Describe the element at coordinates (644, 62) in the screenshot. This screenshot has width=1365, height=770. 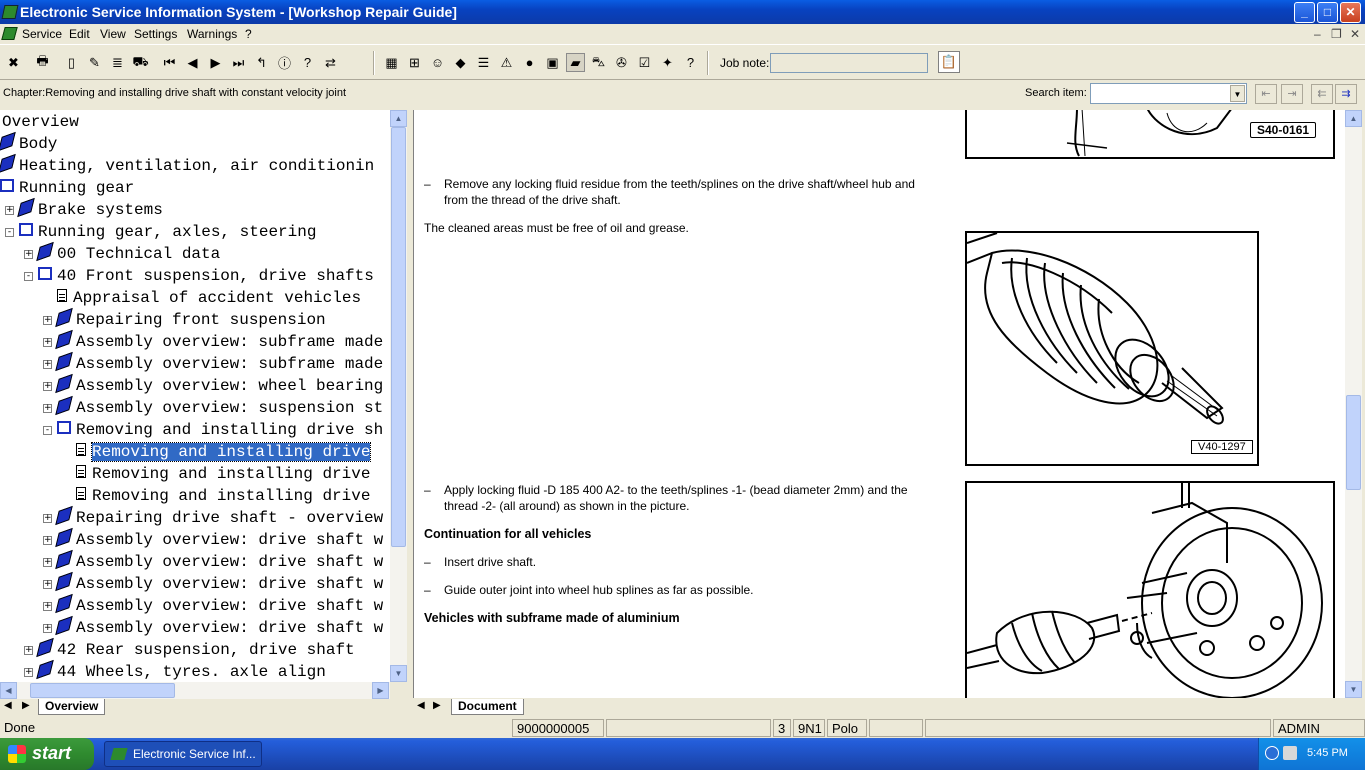
I see `checklist-icon: ☑` at that location.